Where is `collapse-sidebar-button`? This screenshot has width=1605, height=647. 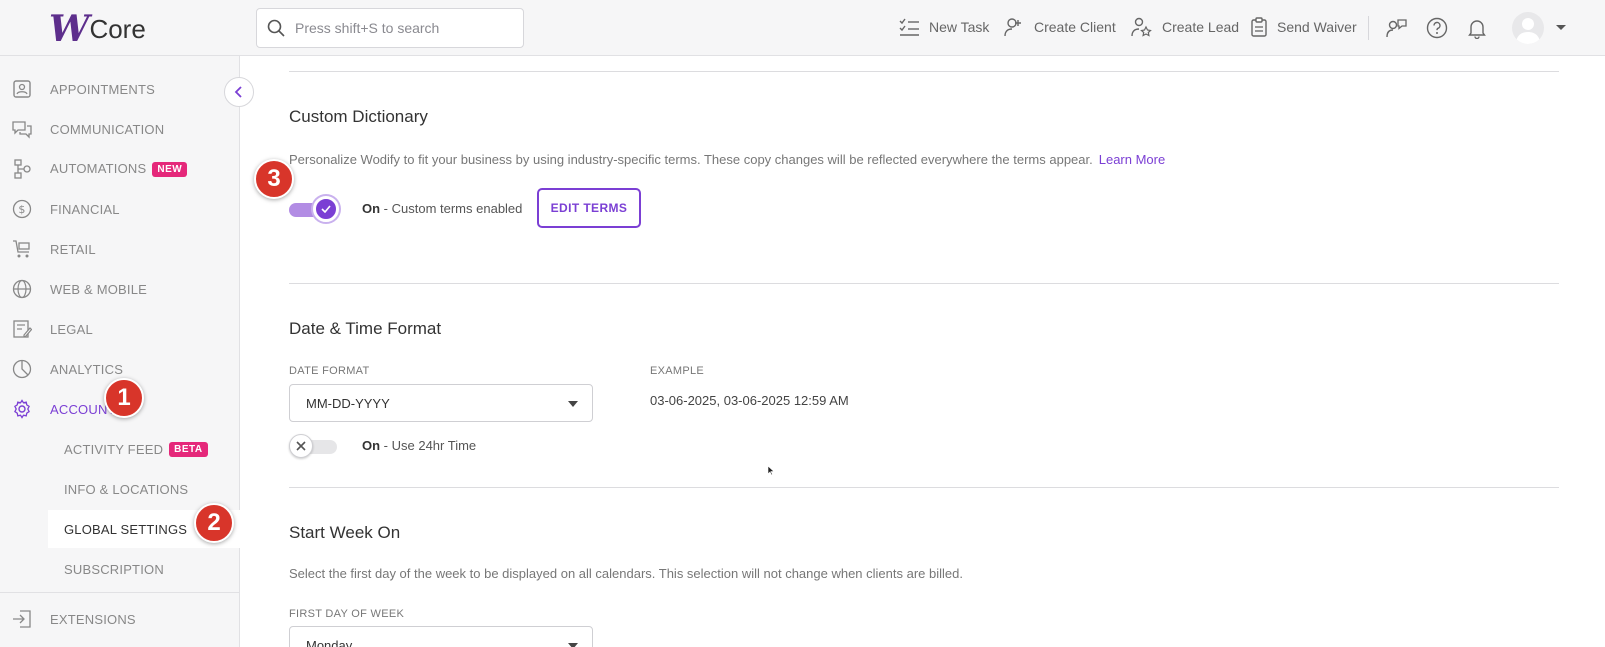 collapse-sidebar-button is located at coordinates (239, 92).